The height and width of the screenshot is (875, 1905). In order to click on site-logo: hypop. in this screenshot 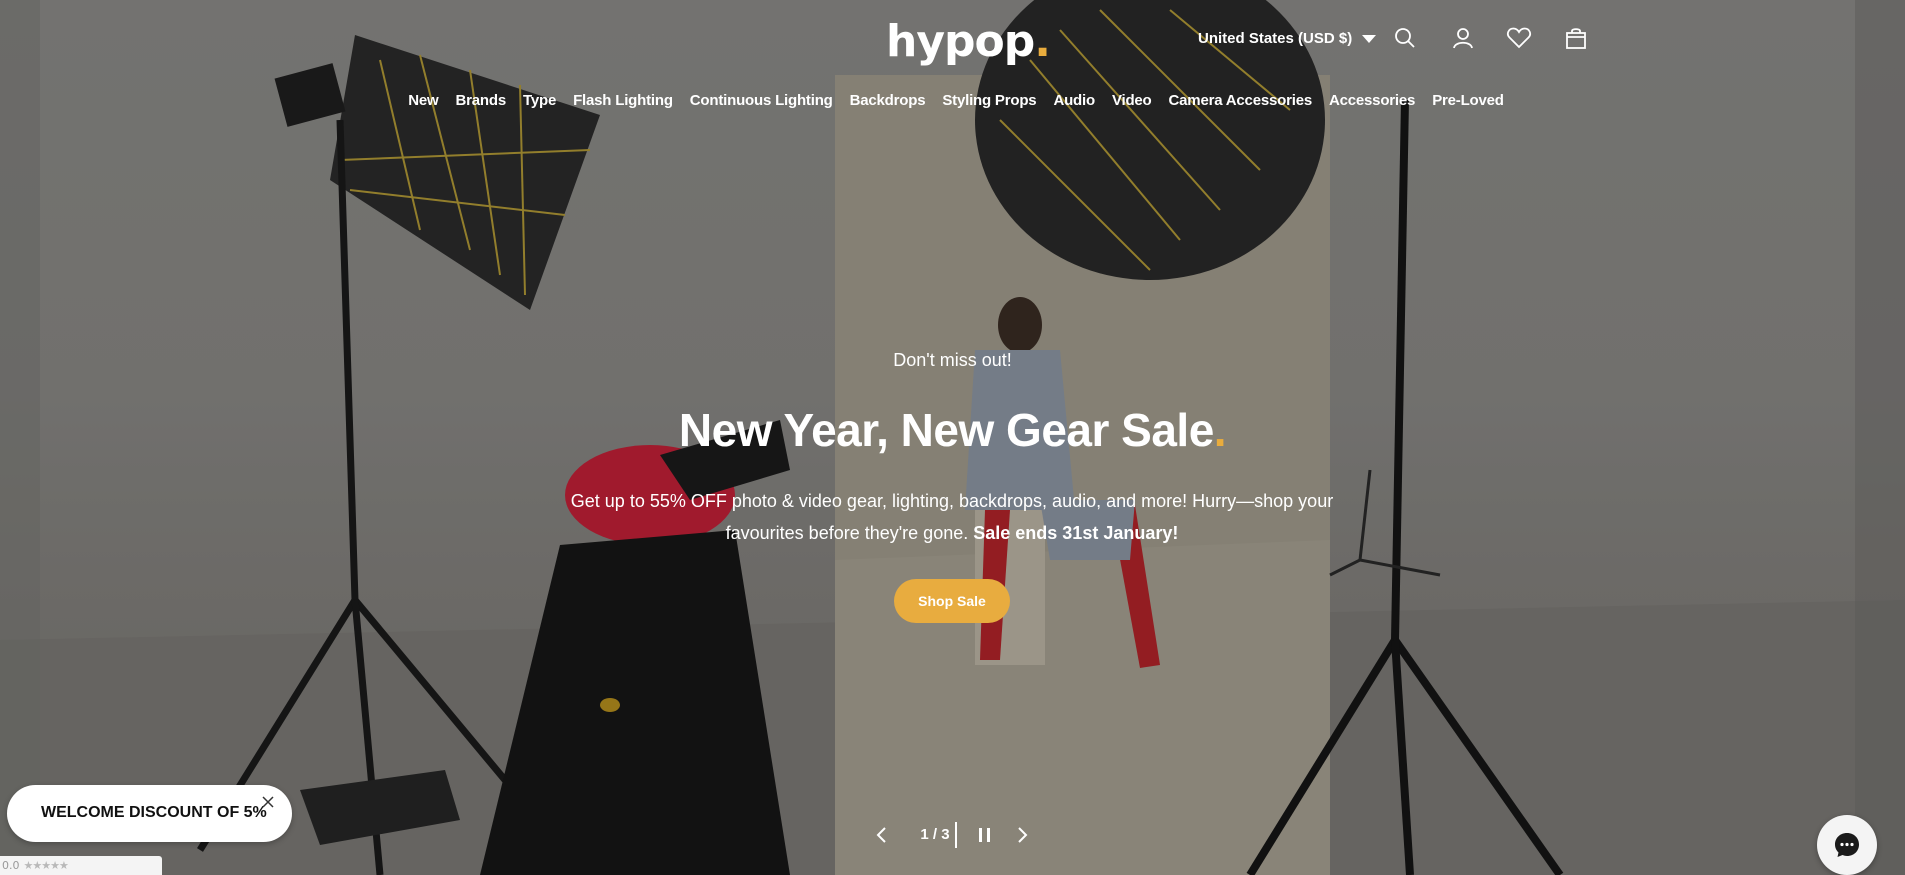, I will do `click(968, 42)`.